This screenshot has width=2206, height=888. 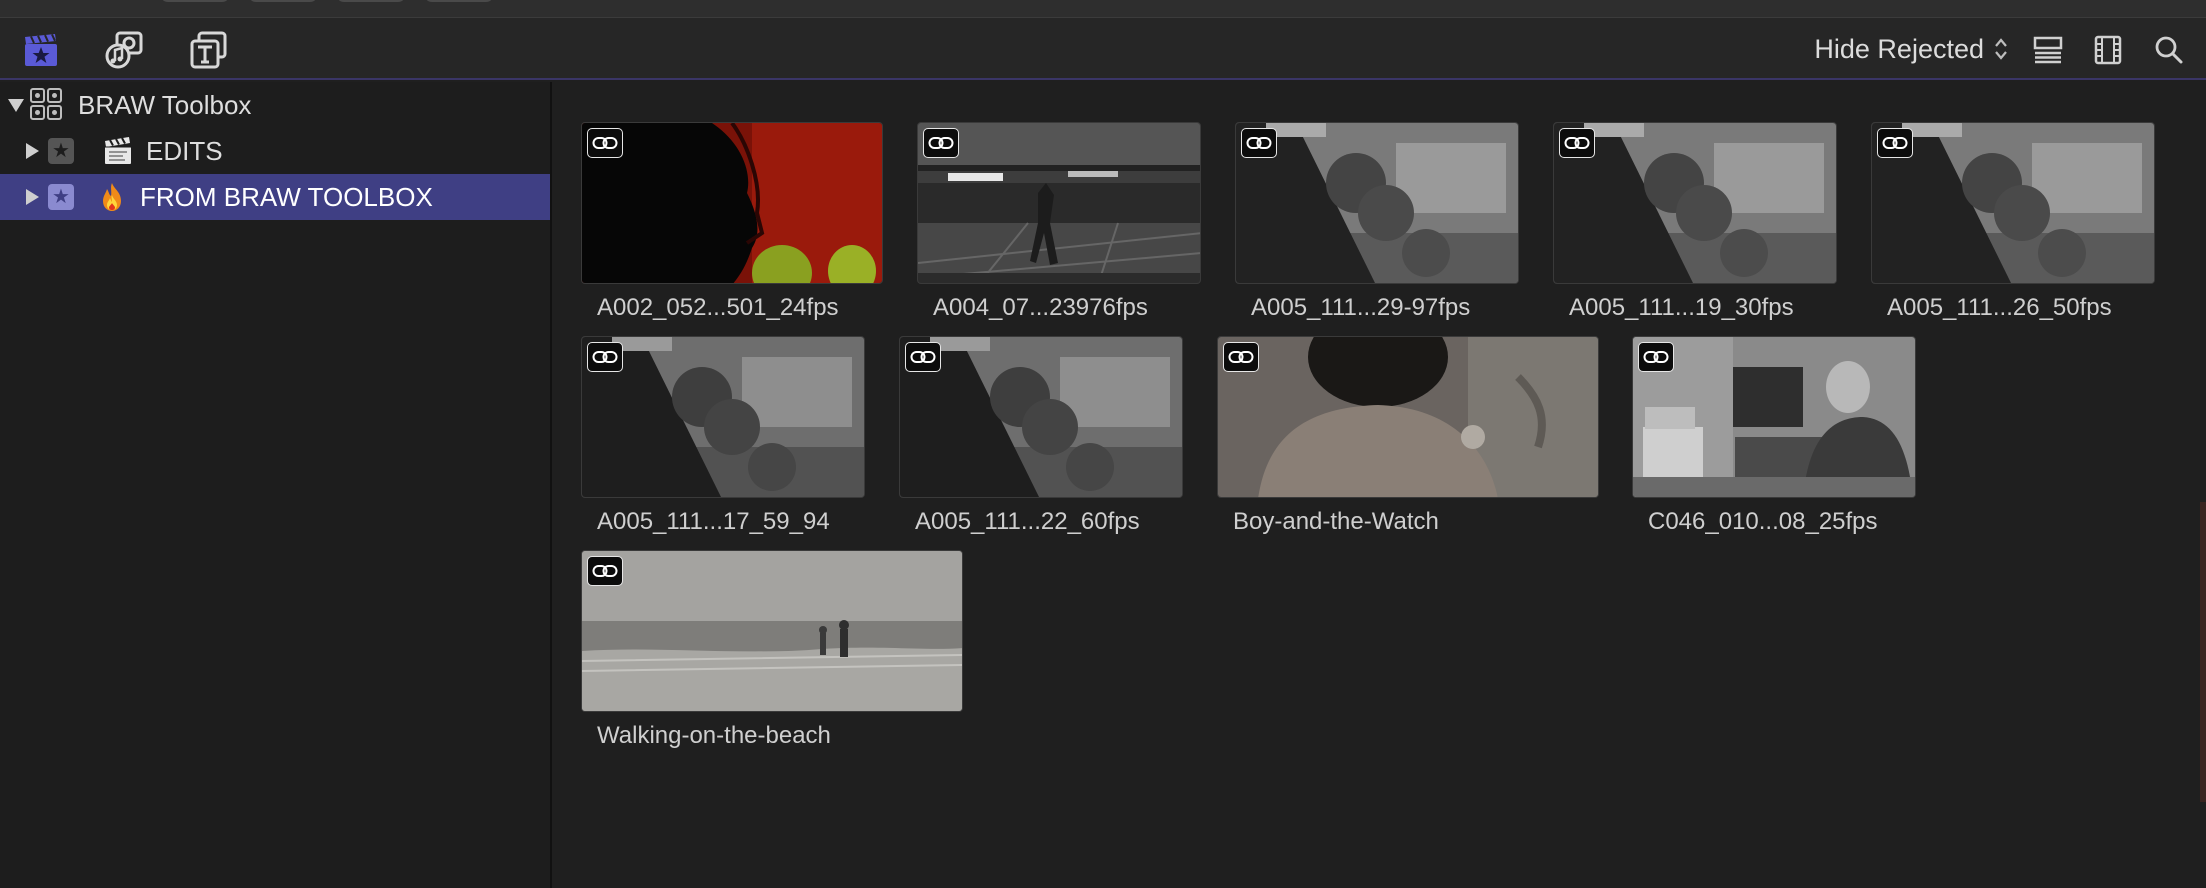 What do you see at coordinates (1040, 307) in the screenshot?
I see `clip-name: A004_07...23976fps` at bounding box center [1040, 307].